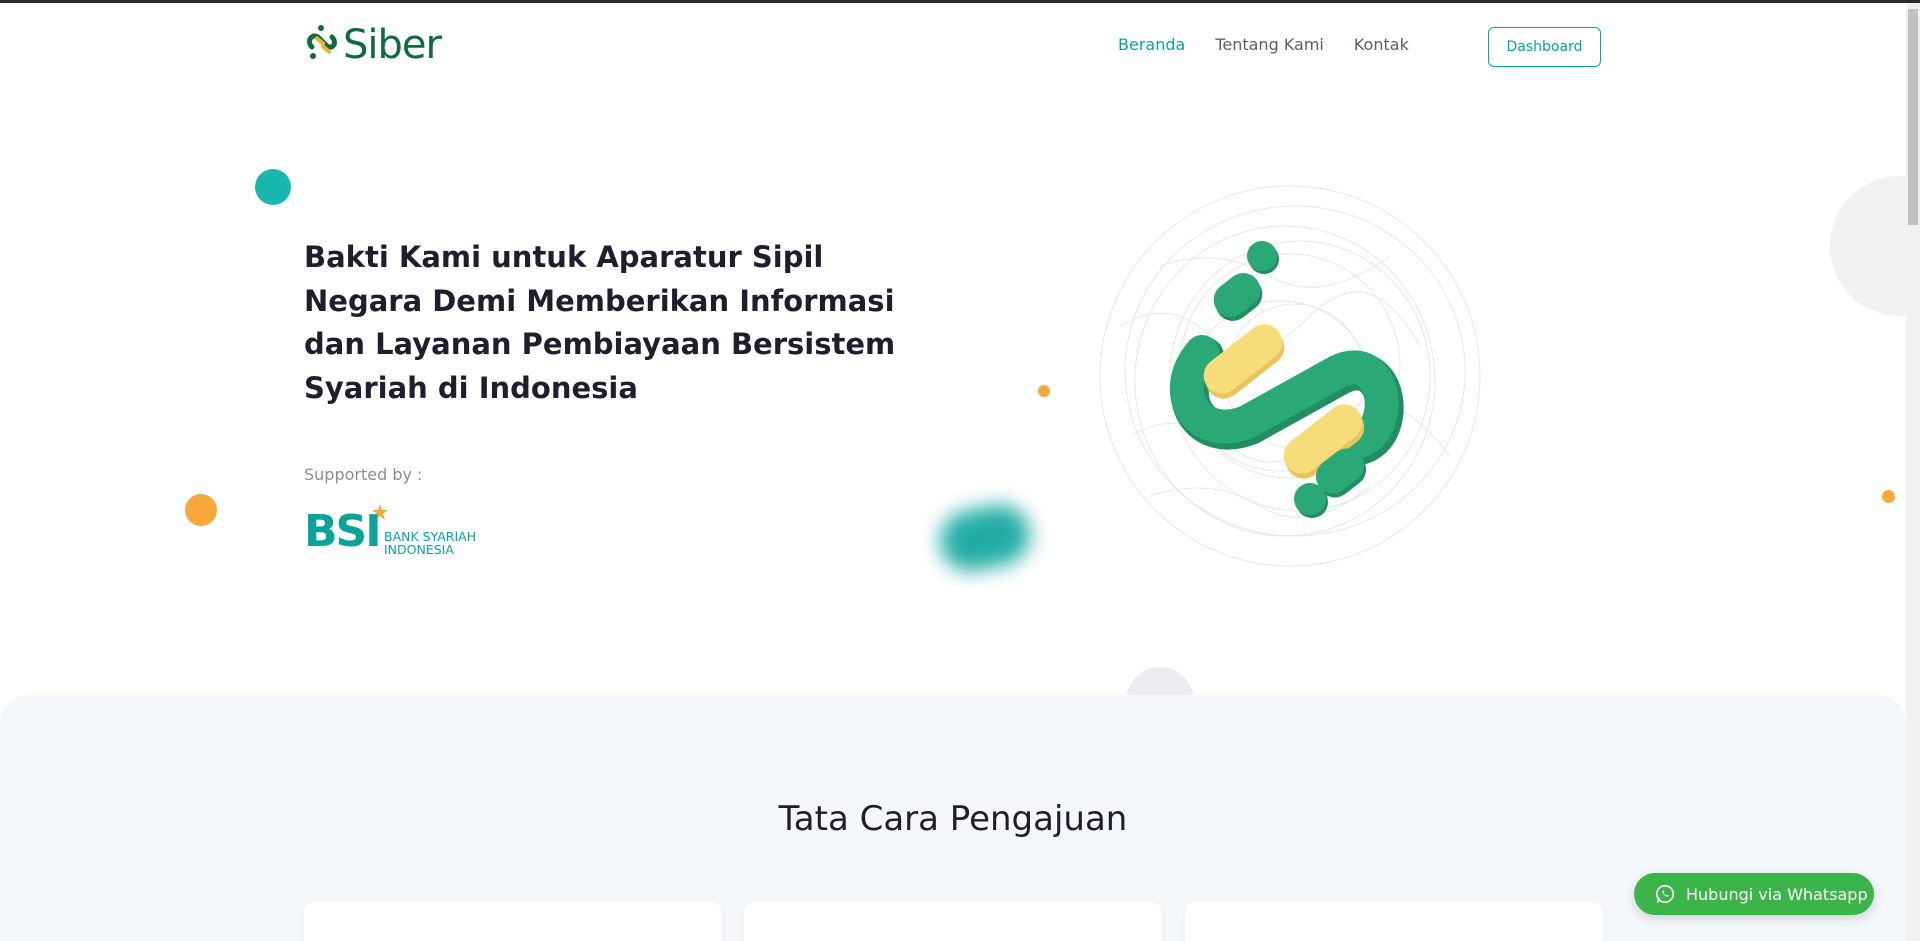 The height and width of the screenshot is (941, 1920). What do you see at coordinates (419, 549) in the screenshot?
I see `bsi-line-2: INDONESIA` at bounding box center [419, 549].